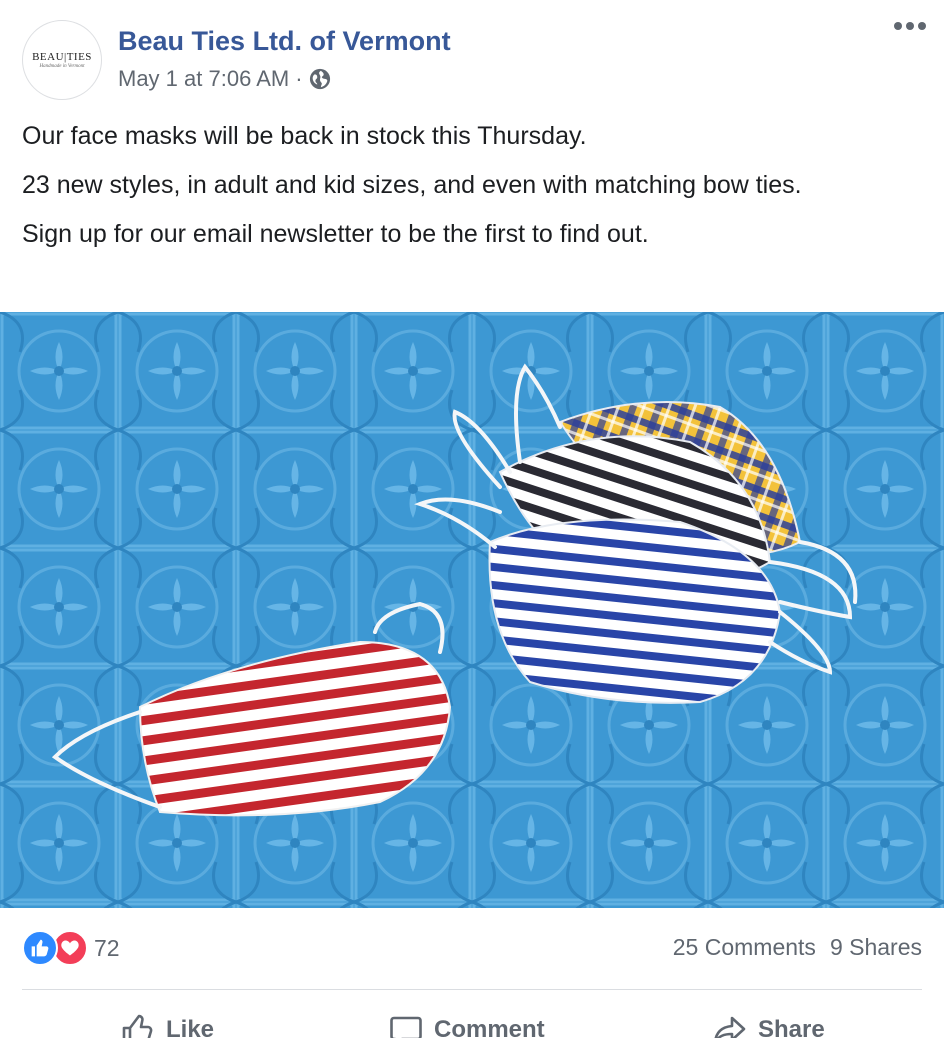 The height and width of the screenshot is (1038, 944). Describe the element at coordinates (62, 66) in the screenshot. I see `avatar-logo-tagline: Handmade in Vermont` at that location.